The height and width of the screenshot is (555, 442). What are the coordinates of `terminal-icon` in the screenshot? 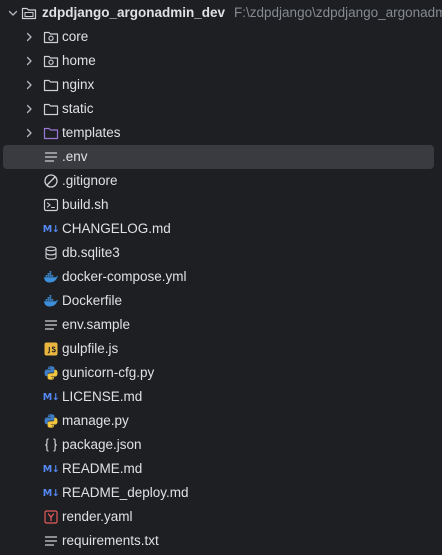 It's located at (51, 205).